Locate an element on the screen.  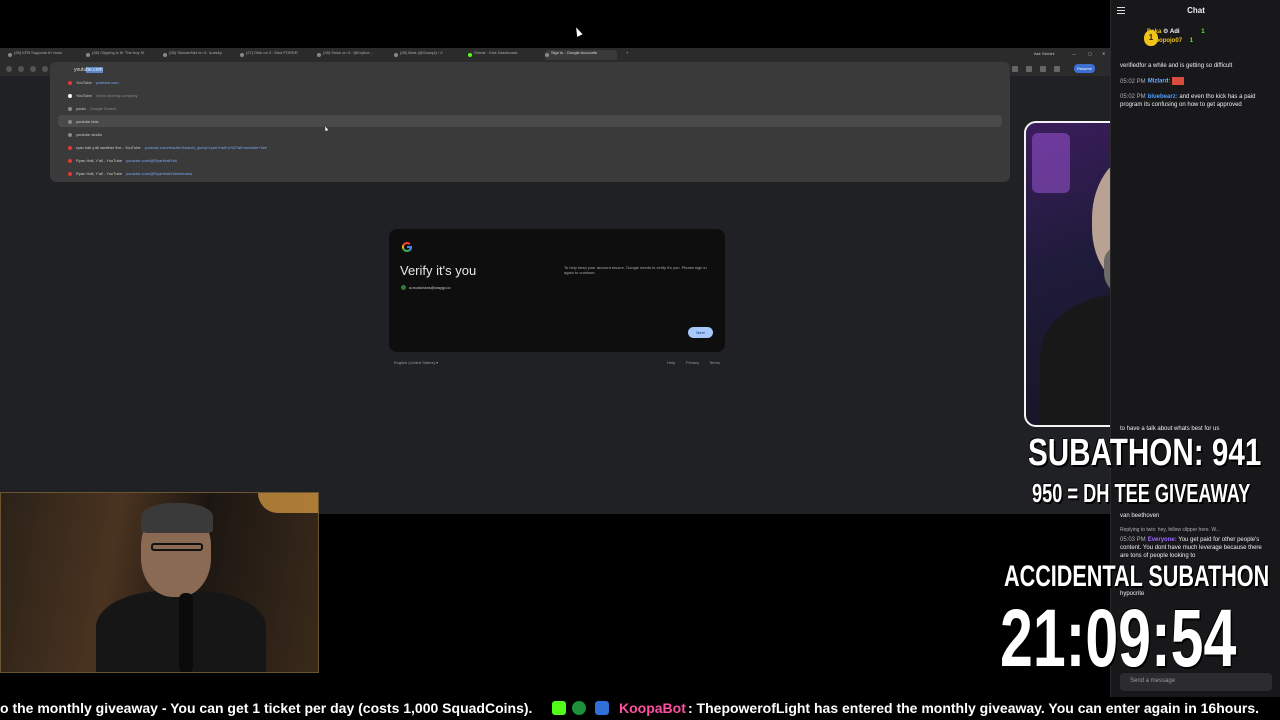
terms-link: Terms is located at coordinates (714, 362).